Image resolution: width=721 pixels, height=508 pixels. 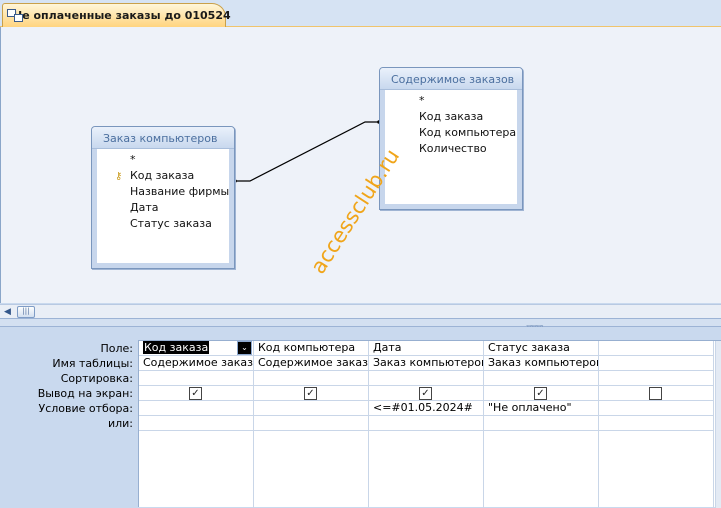 I want to click on query-tab: Не оплаченные заказы до 010524, so click(x=116, y=15).